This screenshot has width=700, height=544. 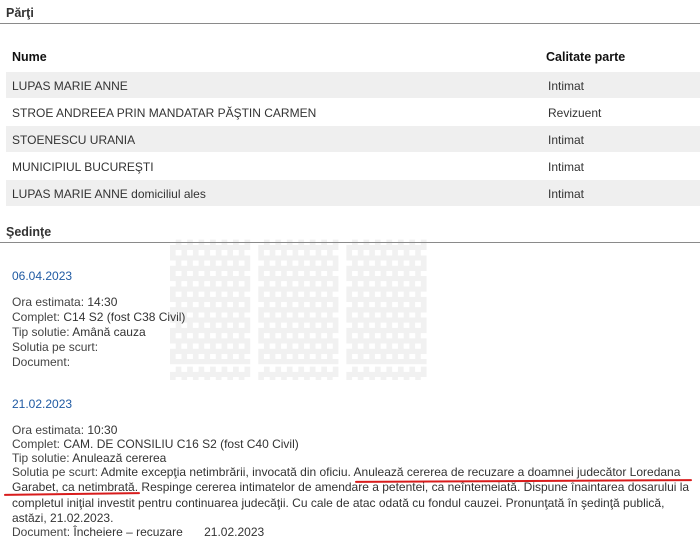 What do you see at coordinates (124, 317) in the screenshot?
I see `value: C14 S2 (fost C38 Civil)` at bounding box center [124, 317].